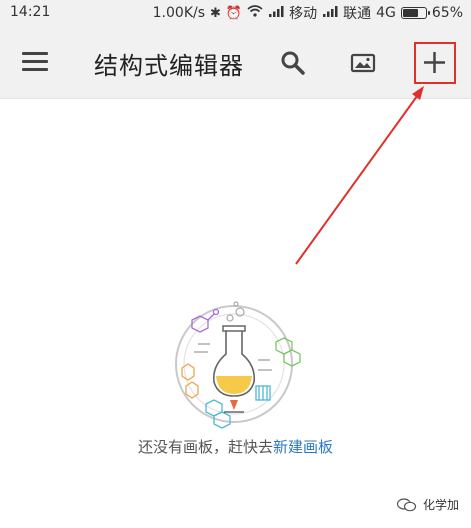 This screenshot has width=471, height=528. I want to click on empty-text: 还没有画板，赶快去, so click(205, 447).